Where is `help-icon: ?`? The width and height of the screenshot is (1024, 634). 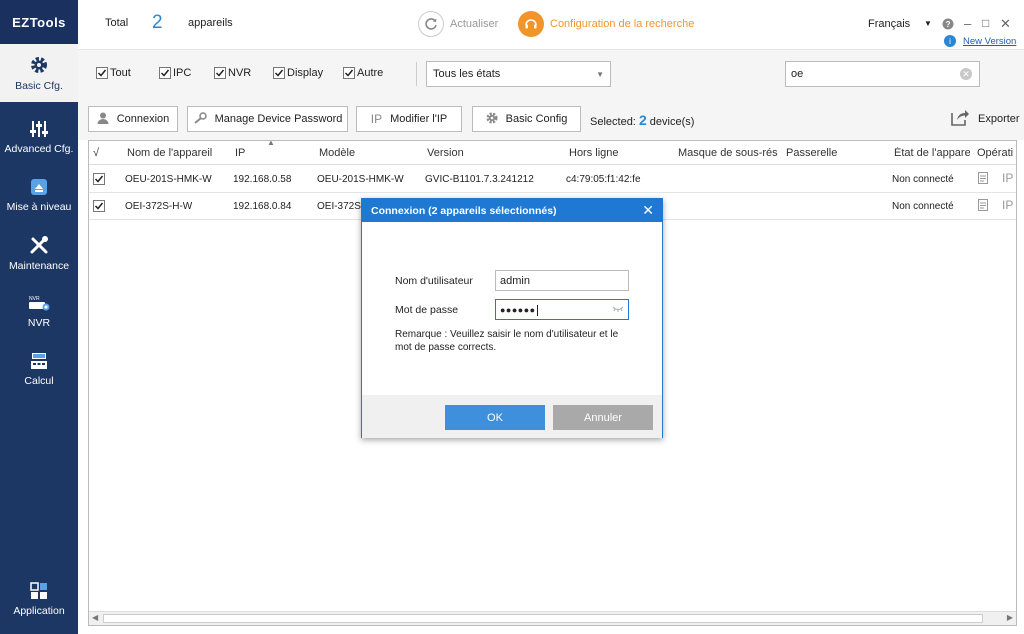
help-icon: ? is located at coordinates (948, 24).